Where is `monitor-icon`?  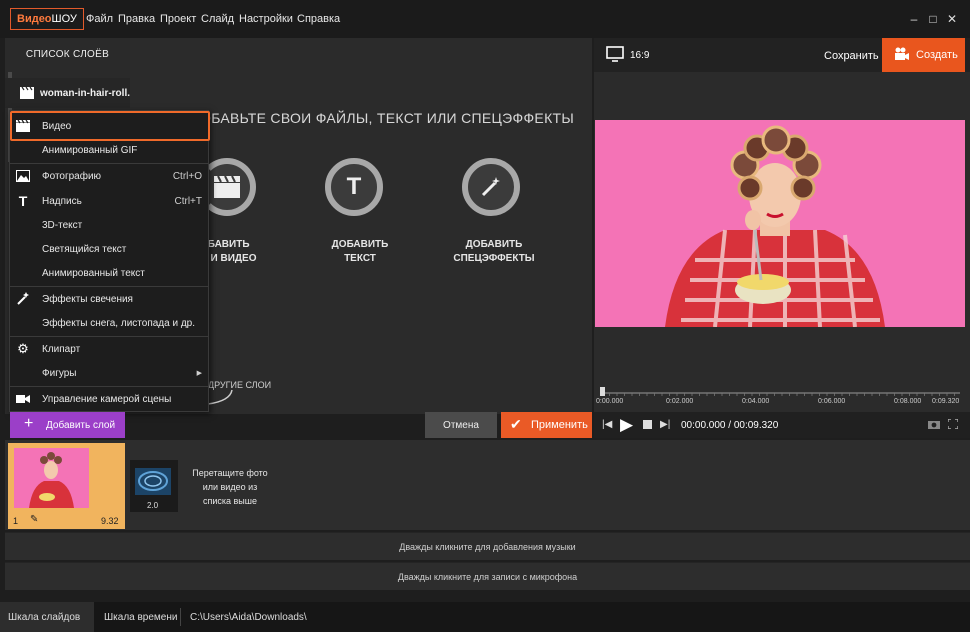
monitor-icon is located at coordinates (615, 55).